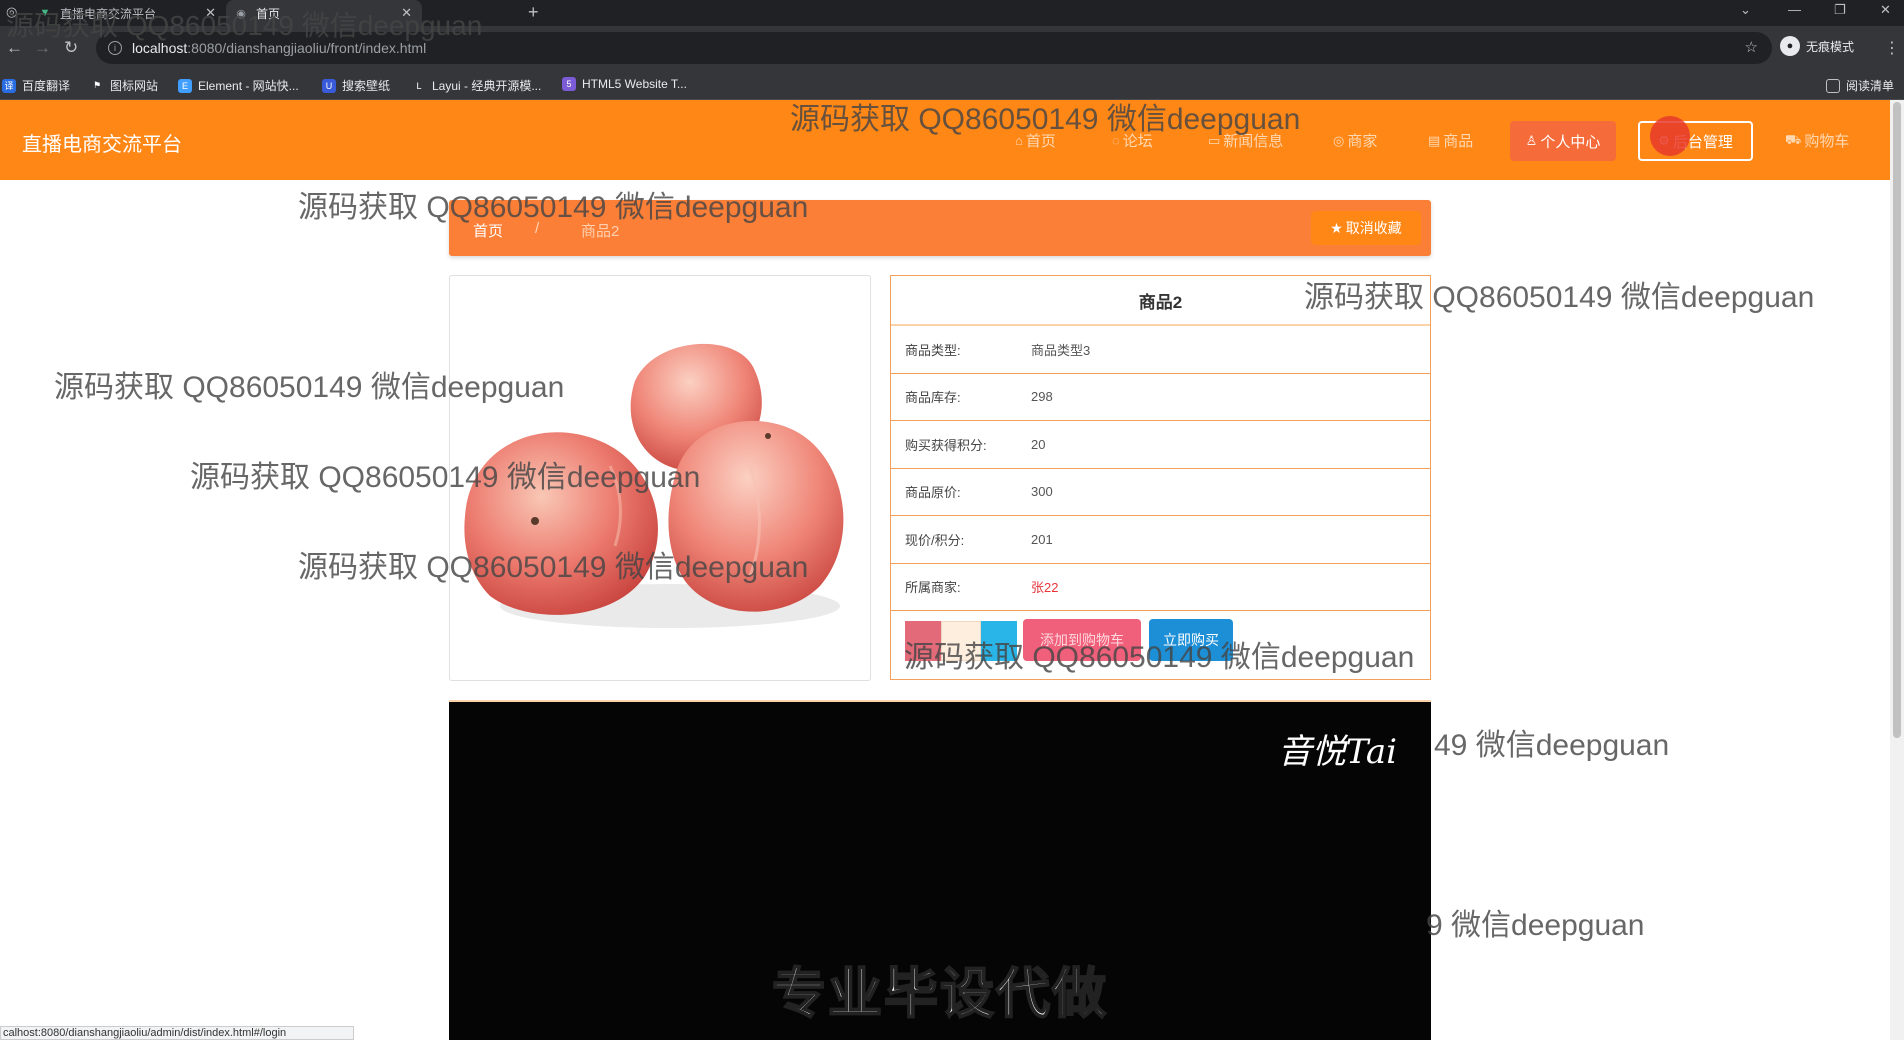  I want to click on apples-image, so click(654, 485).